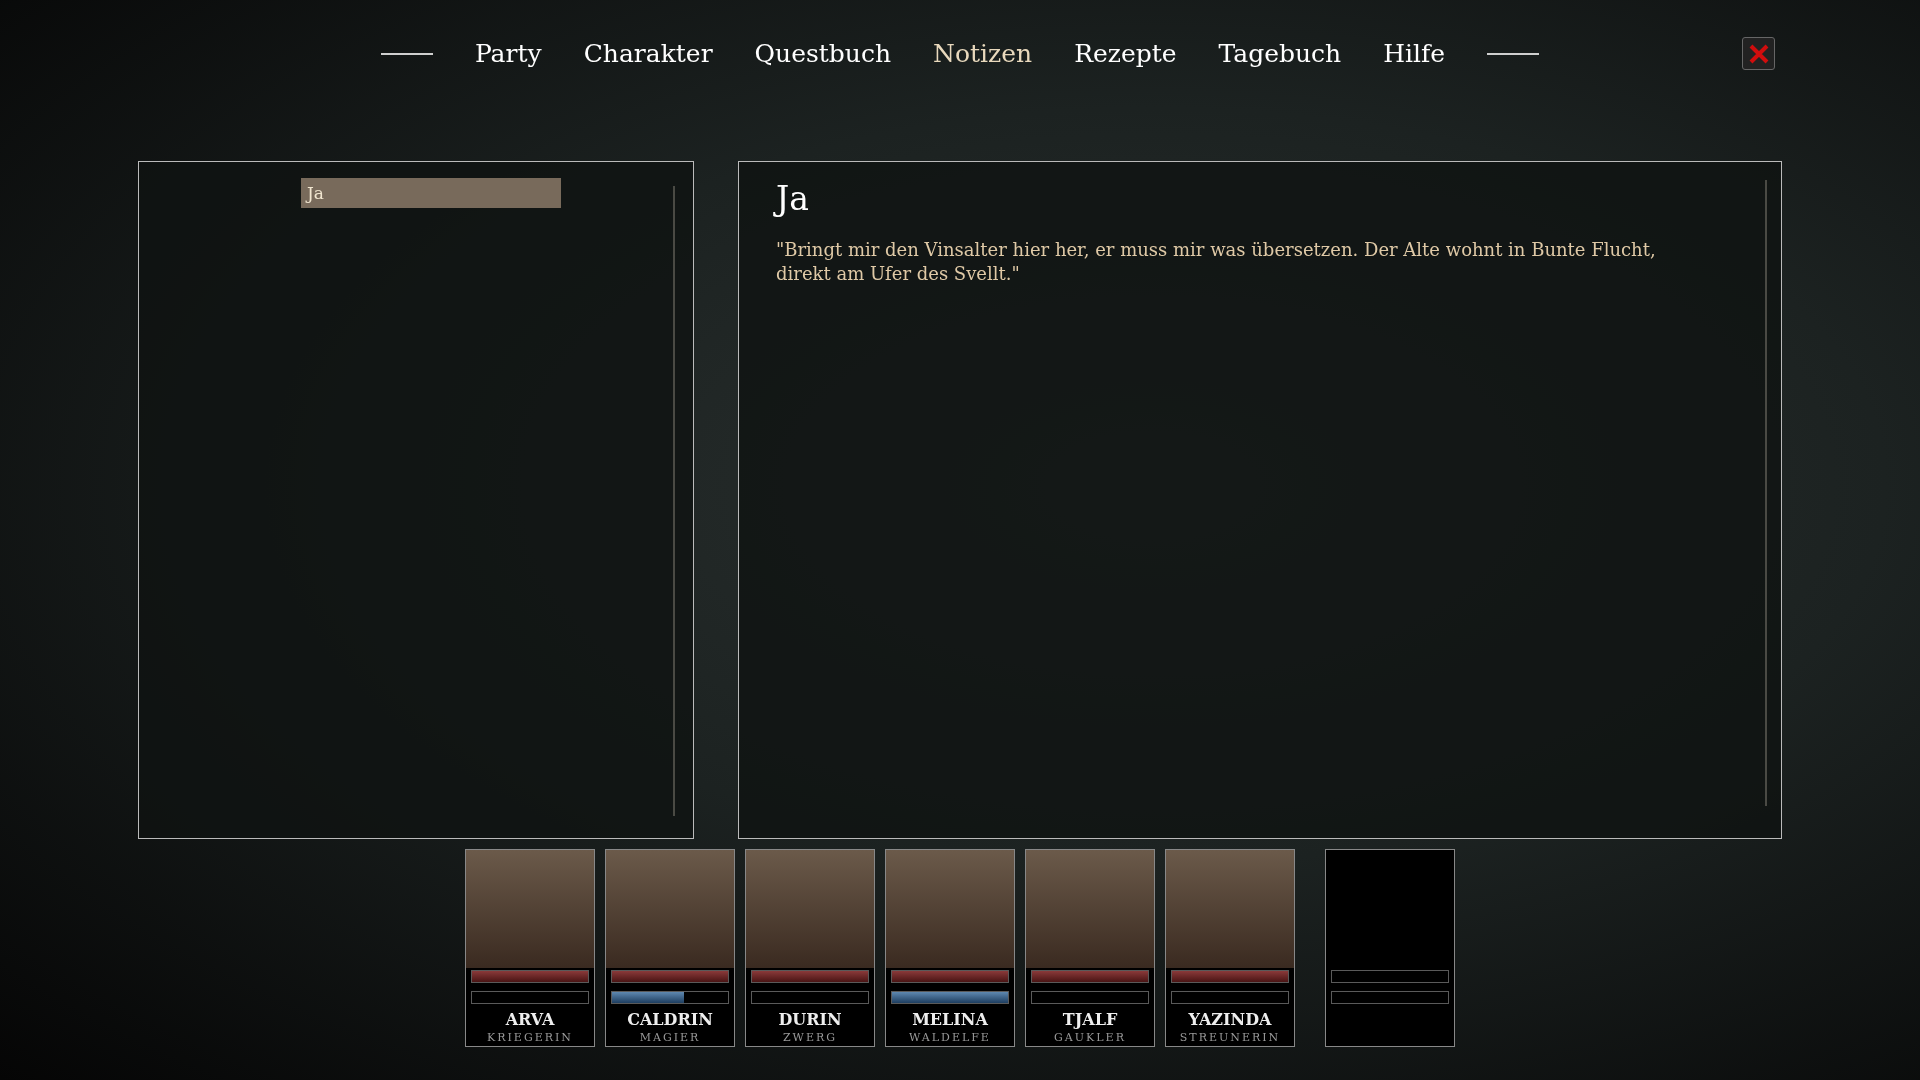 The width and height of the screenshot is (1920, 1080). Describe the element at coordinates (1230, 1037) in the screenshot. I see `member-class: STREUNERIN` at that location.